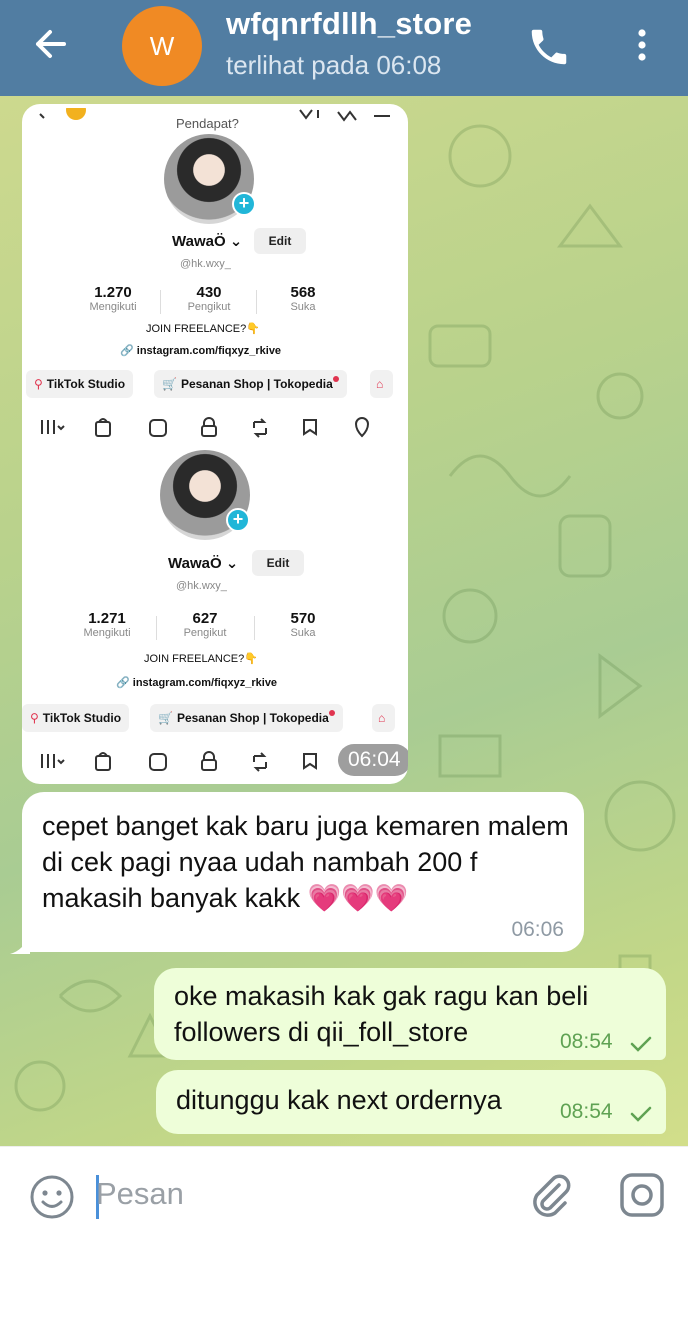  I want to click on stat-likes: 570 Suka, so click(303, 624).